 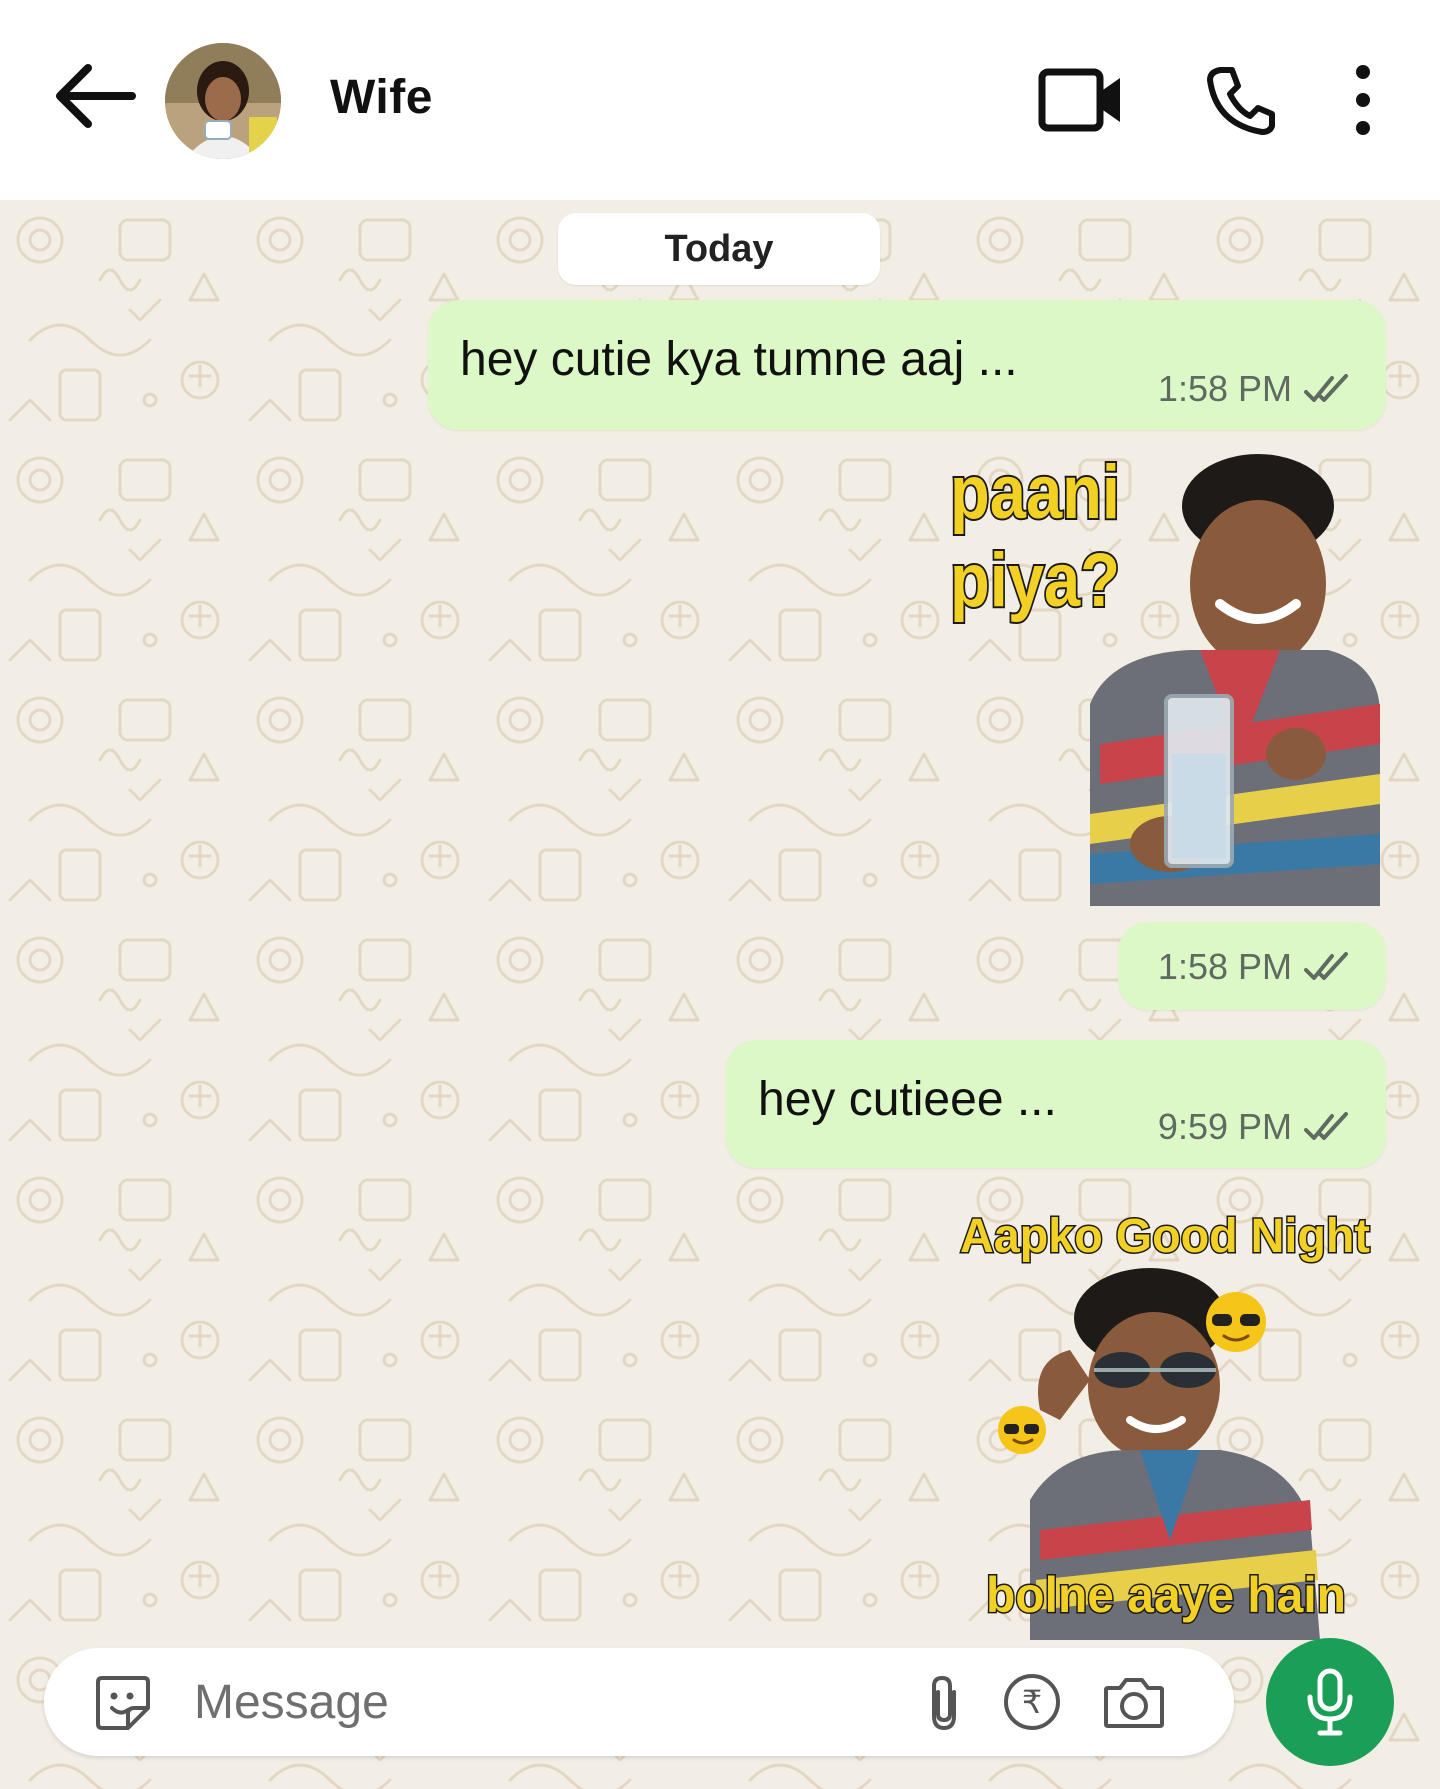 I want to click on sticker-icon, so click(x=123, y=1703).